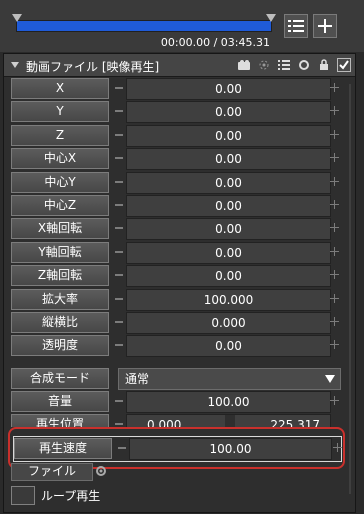 The image size is (364, 514). I want to click on list-button, so click(296, 26).